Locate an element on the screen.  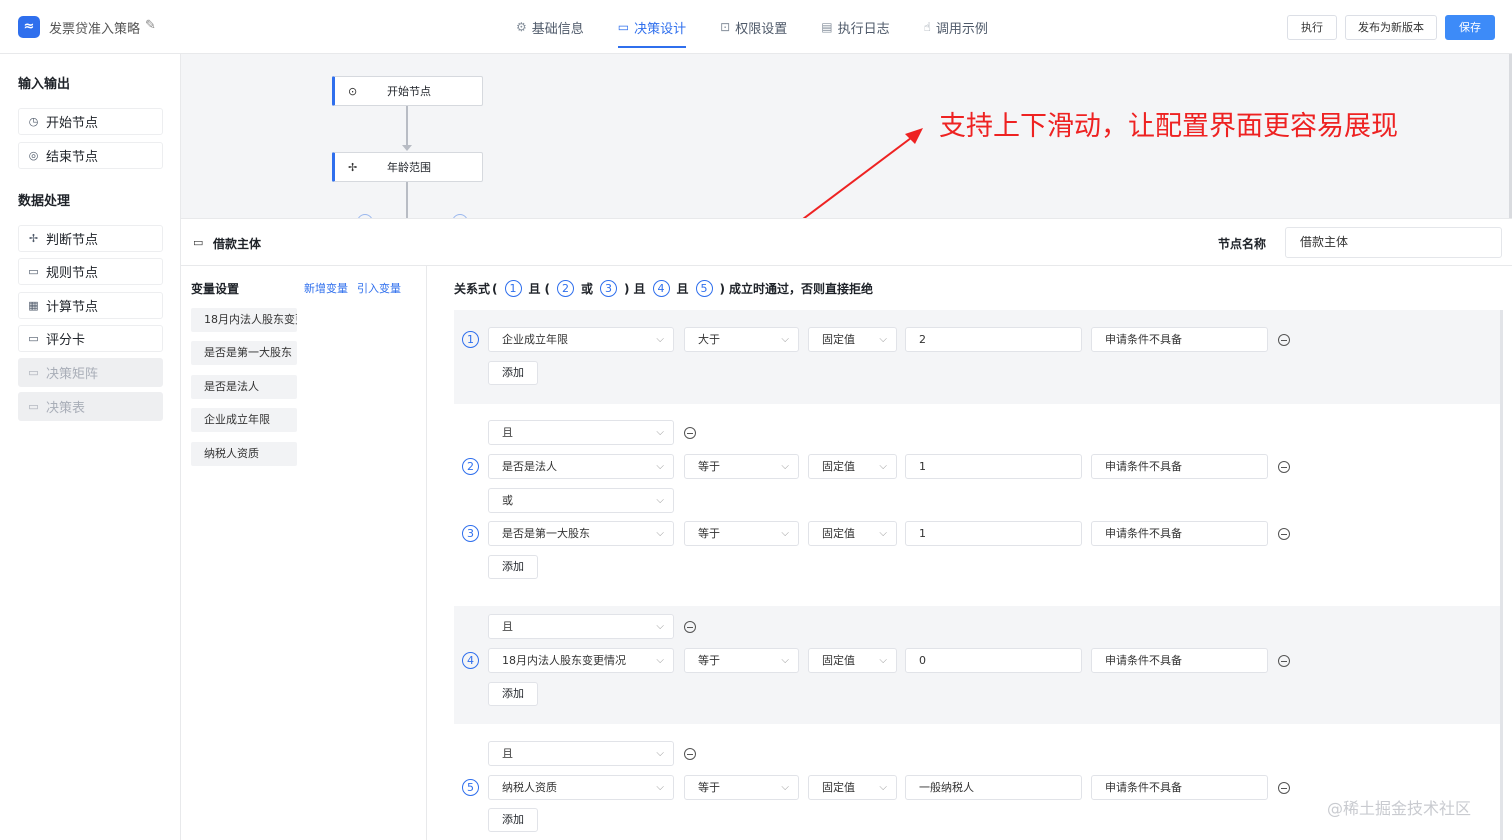
play-circle-icon: ◷ is located at coordinates (33, 121).